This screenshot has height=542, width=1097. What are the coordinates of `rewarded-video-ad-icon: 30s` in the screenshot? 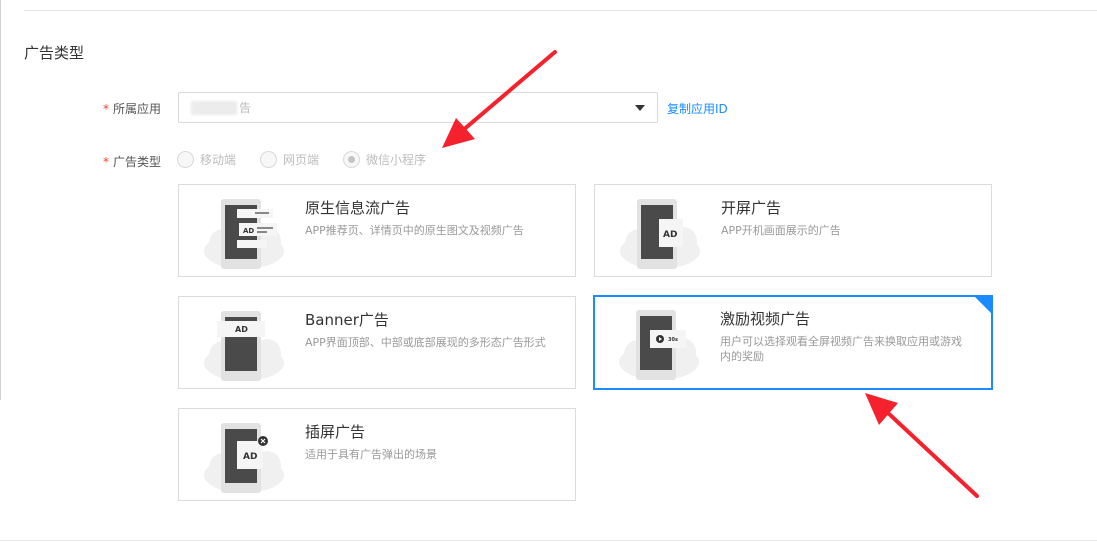 It's located at (659, 345).